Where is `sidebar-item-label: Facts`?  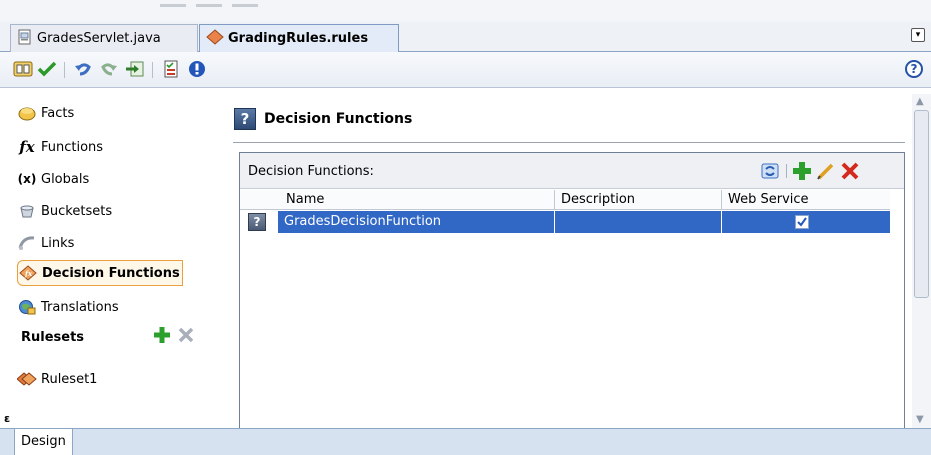
sidebar-item-label: Facts is located at coordinates (58, 113).